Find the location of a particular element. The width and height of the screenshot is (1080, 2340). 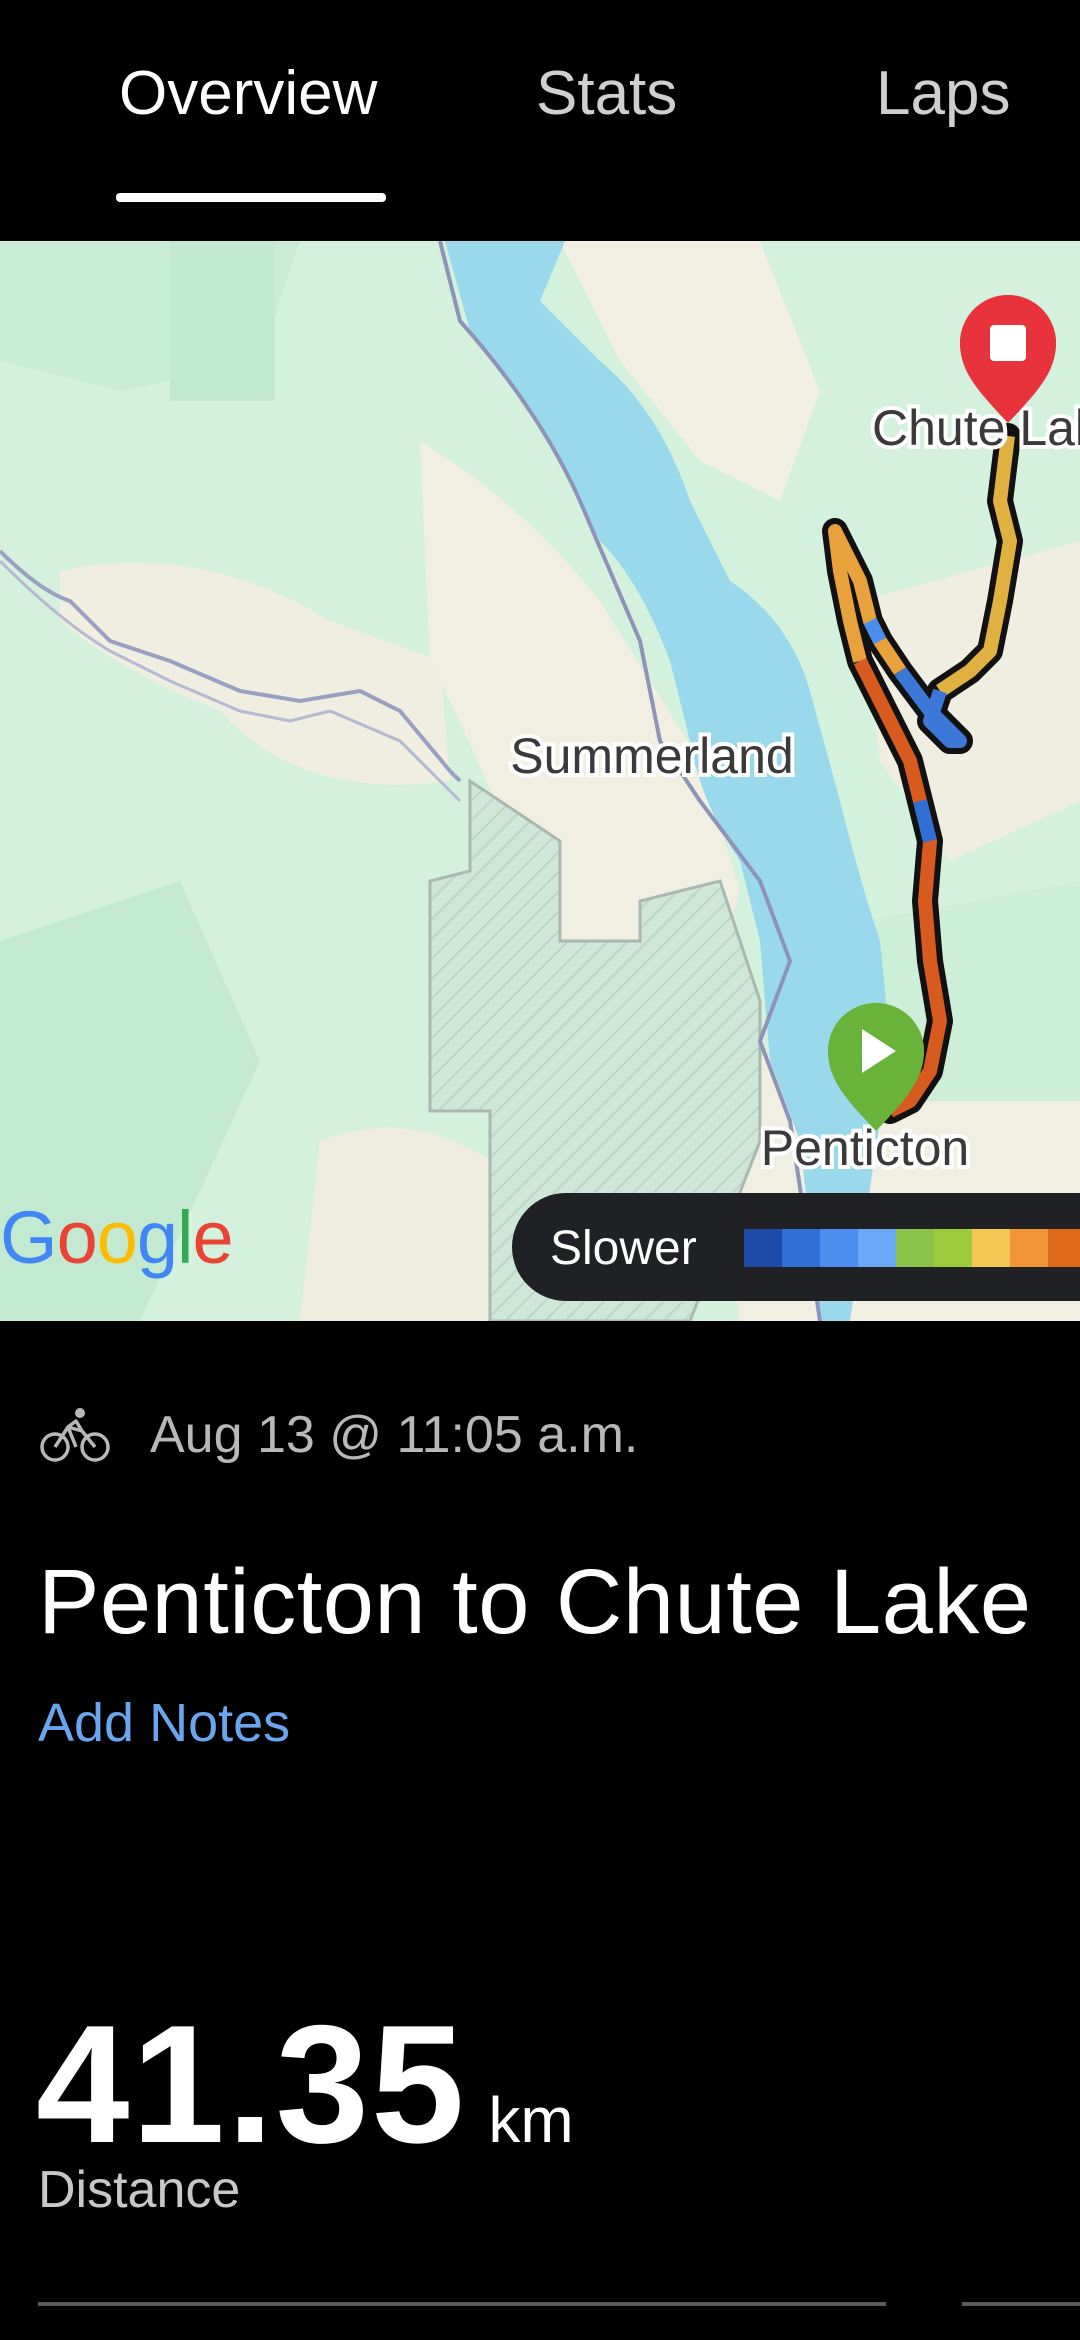

legend-color-bar is located at coordinates (912, 1248).